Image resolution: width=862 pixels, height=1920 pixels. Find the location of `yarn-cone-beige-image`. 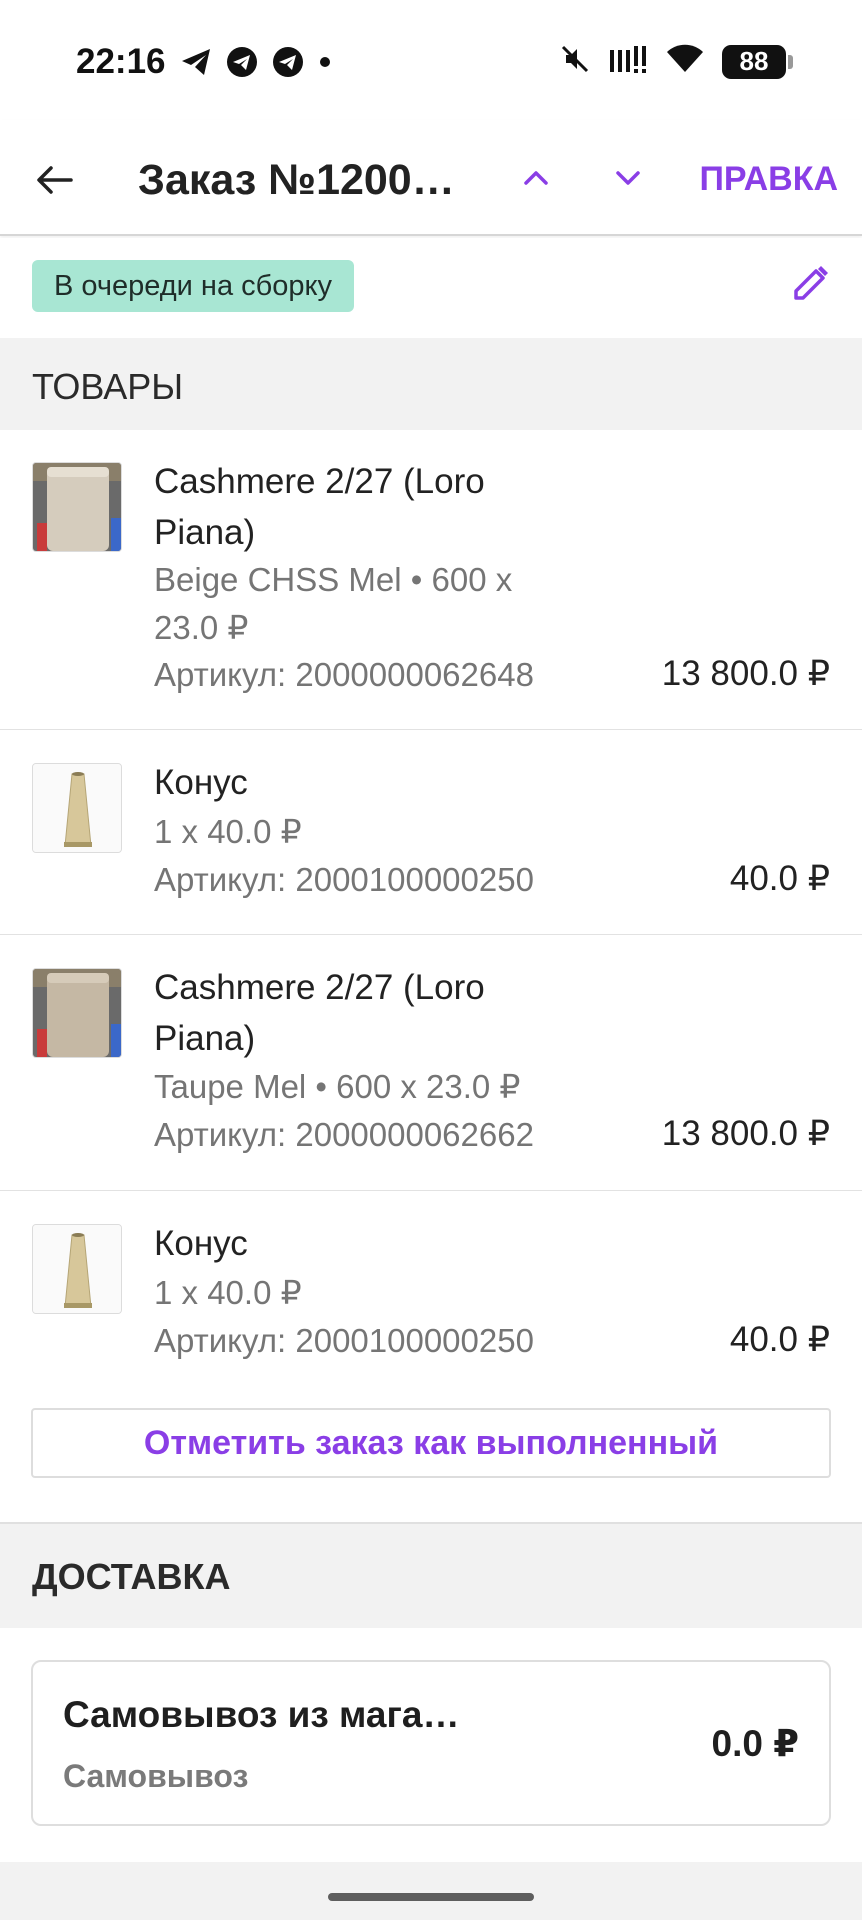

yarn-cone-beige-image is located at coordinates (77, 507).